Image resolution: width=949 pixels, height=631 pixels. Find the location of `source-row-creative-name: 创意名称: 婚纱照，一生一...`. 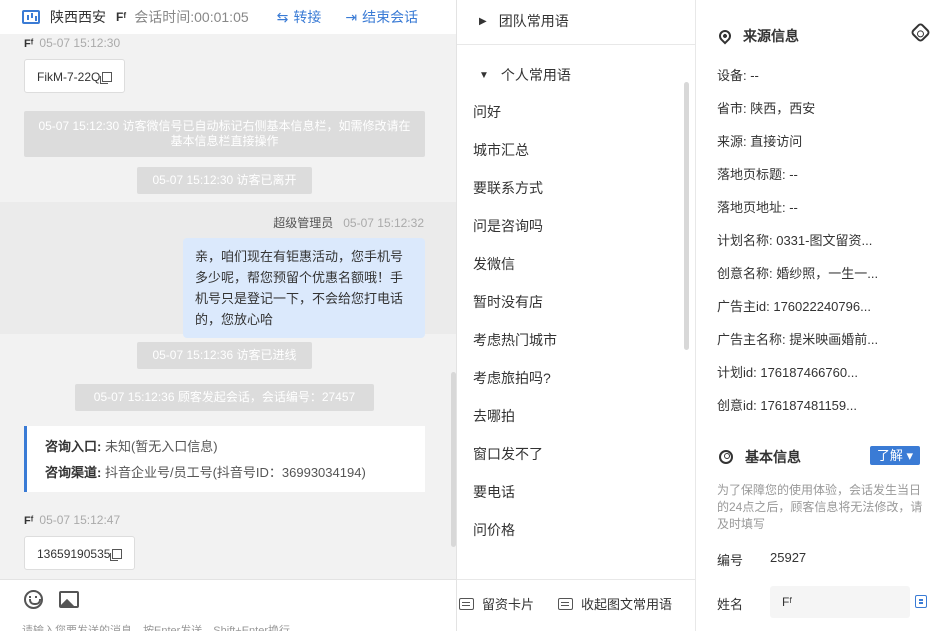

source-row-creative-name: 创意名称: 婚纱照，一生一... is located at coordinates (798, 273).